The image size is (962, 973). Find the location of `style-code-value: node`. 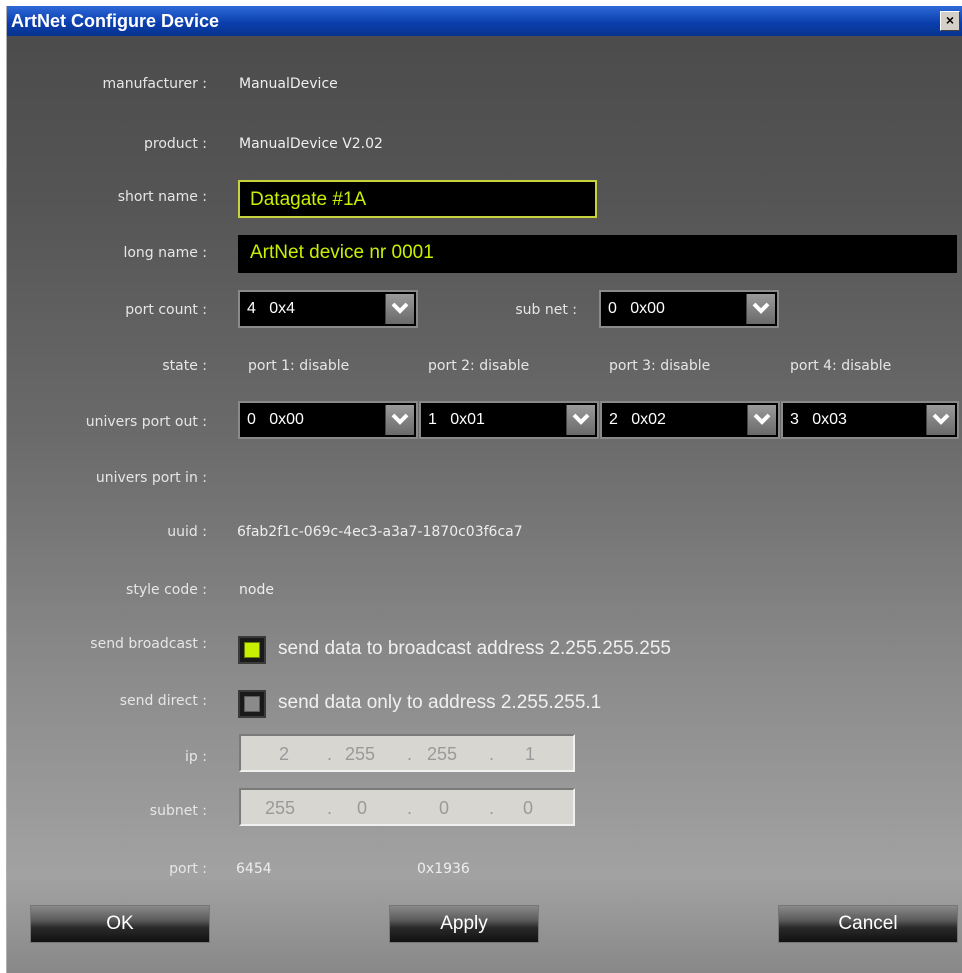

style-code-value: node is located at coordinates (256, 590).